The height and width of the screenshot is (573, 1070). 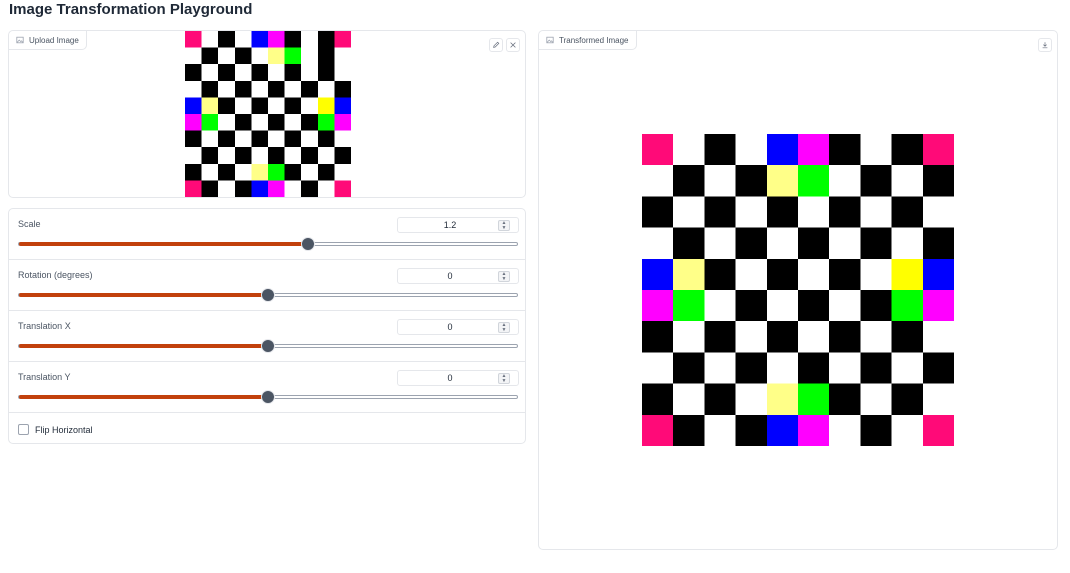 What do you see at coordinates (23, 429) in the screenshot?
I see `flip-horizontal-checkbox` at bounding box center [23, 429].